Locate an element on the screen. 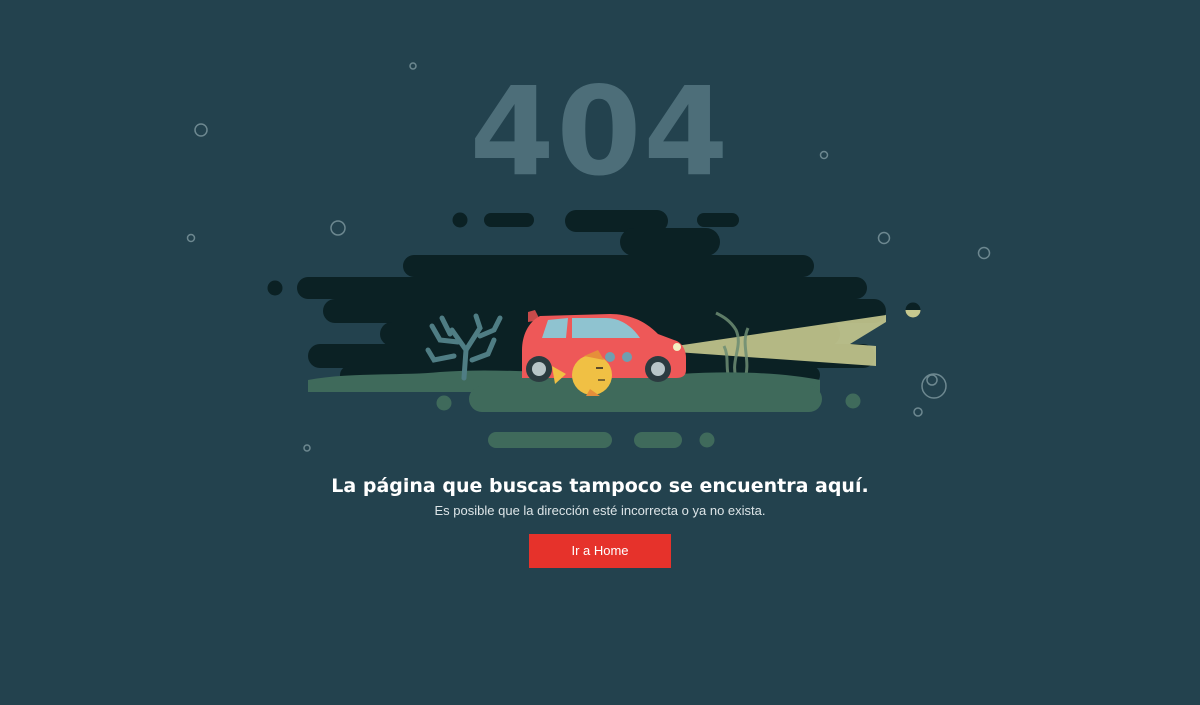 This screenshot has height=705, width=1200. go-home-button: Ir a Home is located at coordinates (600, 551).